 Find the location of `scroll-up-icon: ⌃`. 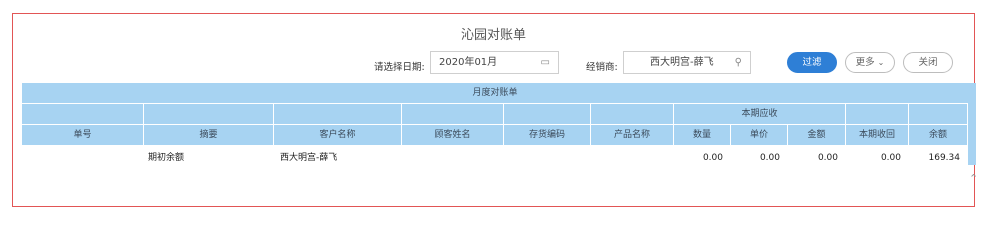

scroll-up-icon: ⌃ is located at coordinates (973, 178).